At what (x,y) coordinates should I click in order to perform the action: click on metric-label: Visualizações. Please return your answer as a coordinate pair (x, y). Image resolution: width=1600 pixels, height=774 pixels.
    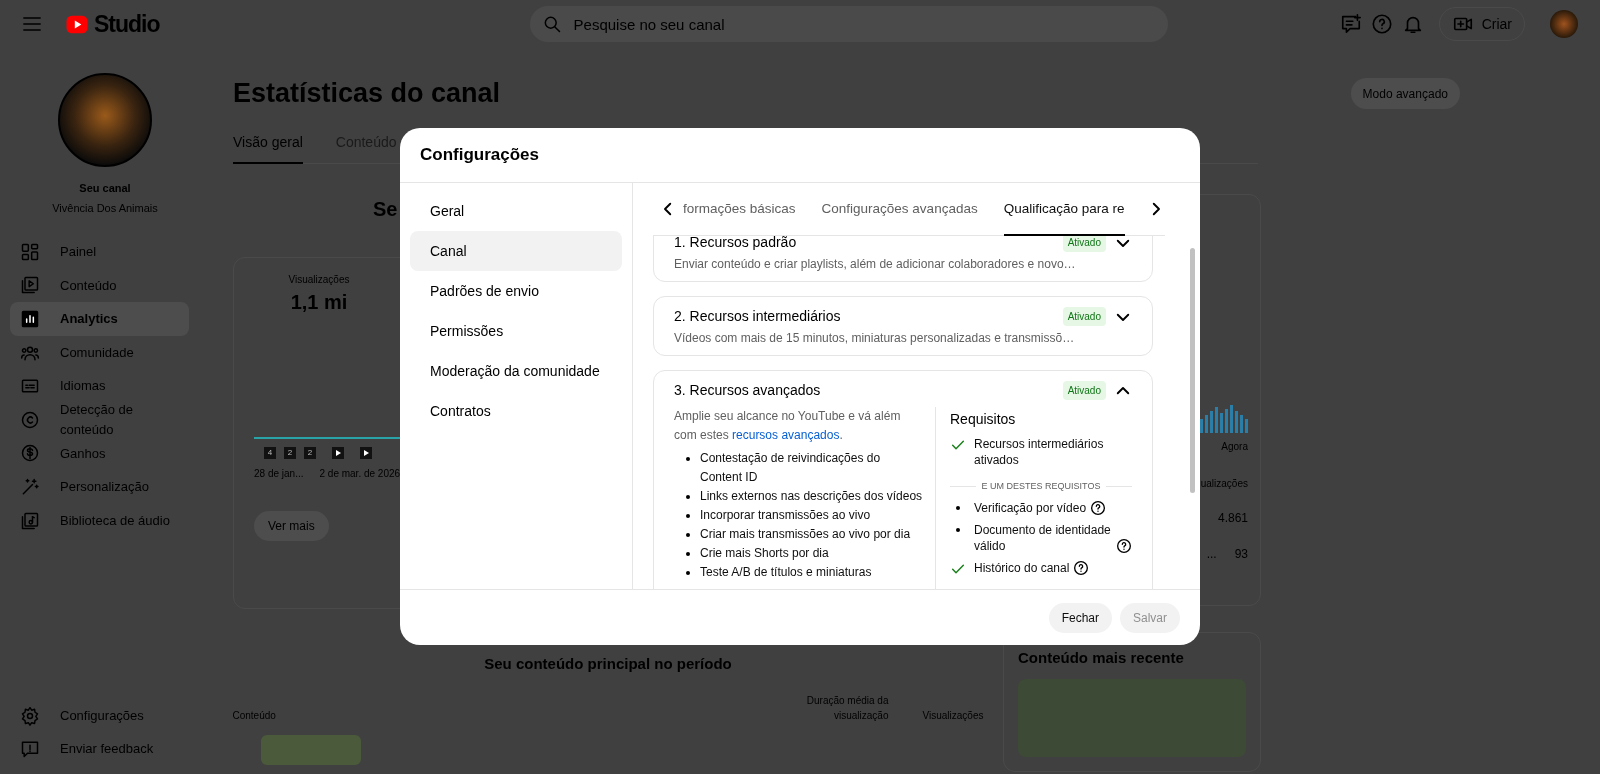
    Looking at the image, I should click on (319, 279).